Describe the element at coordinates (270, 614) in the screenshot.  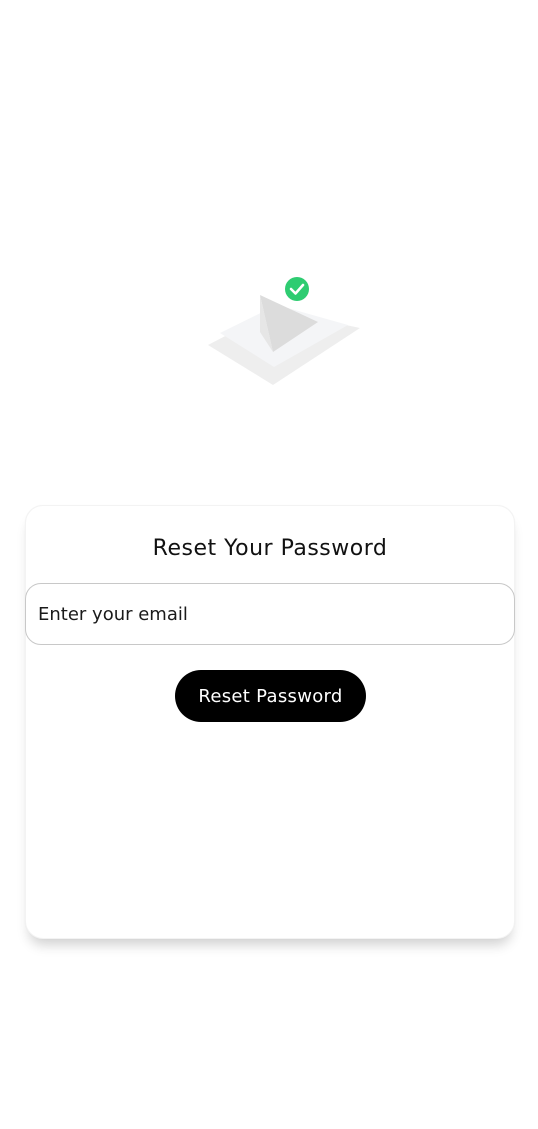
I see `email-field` at that location.